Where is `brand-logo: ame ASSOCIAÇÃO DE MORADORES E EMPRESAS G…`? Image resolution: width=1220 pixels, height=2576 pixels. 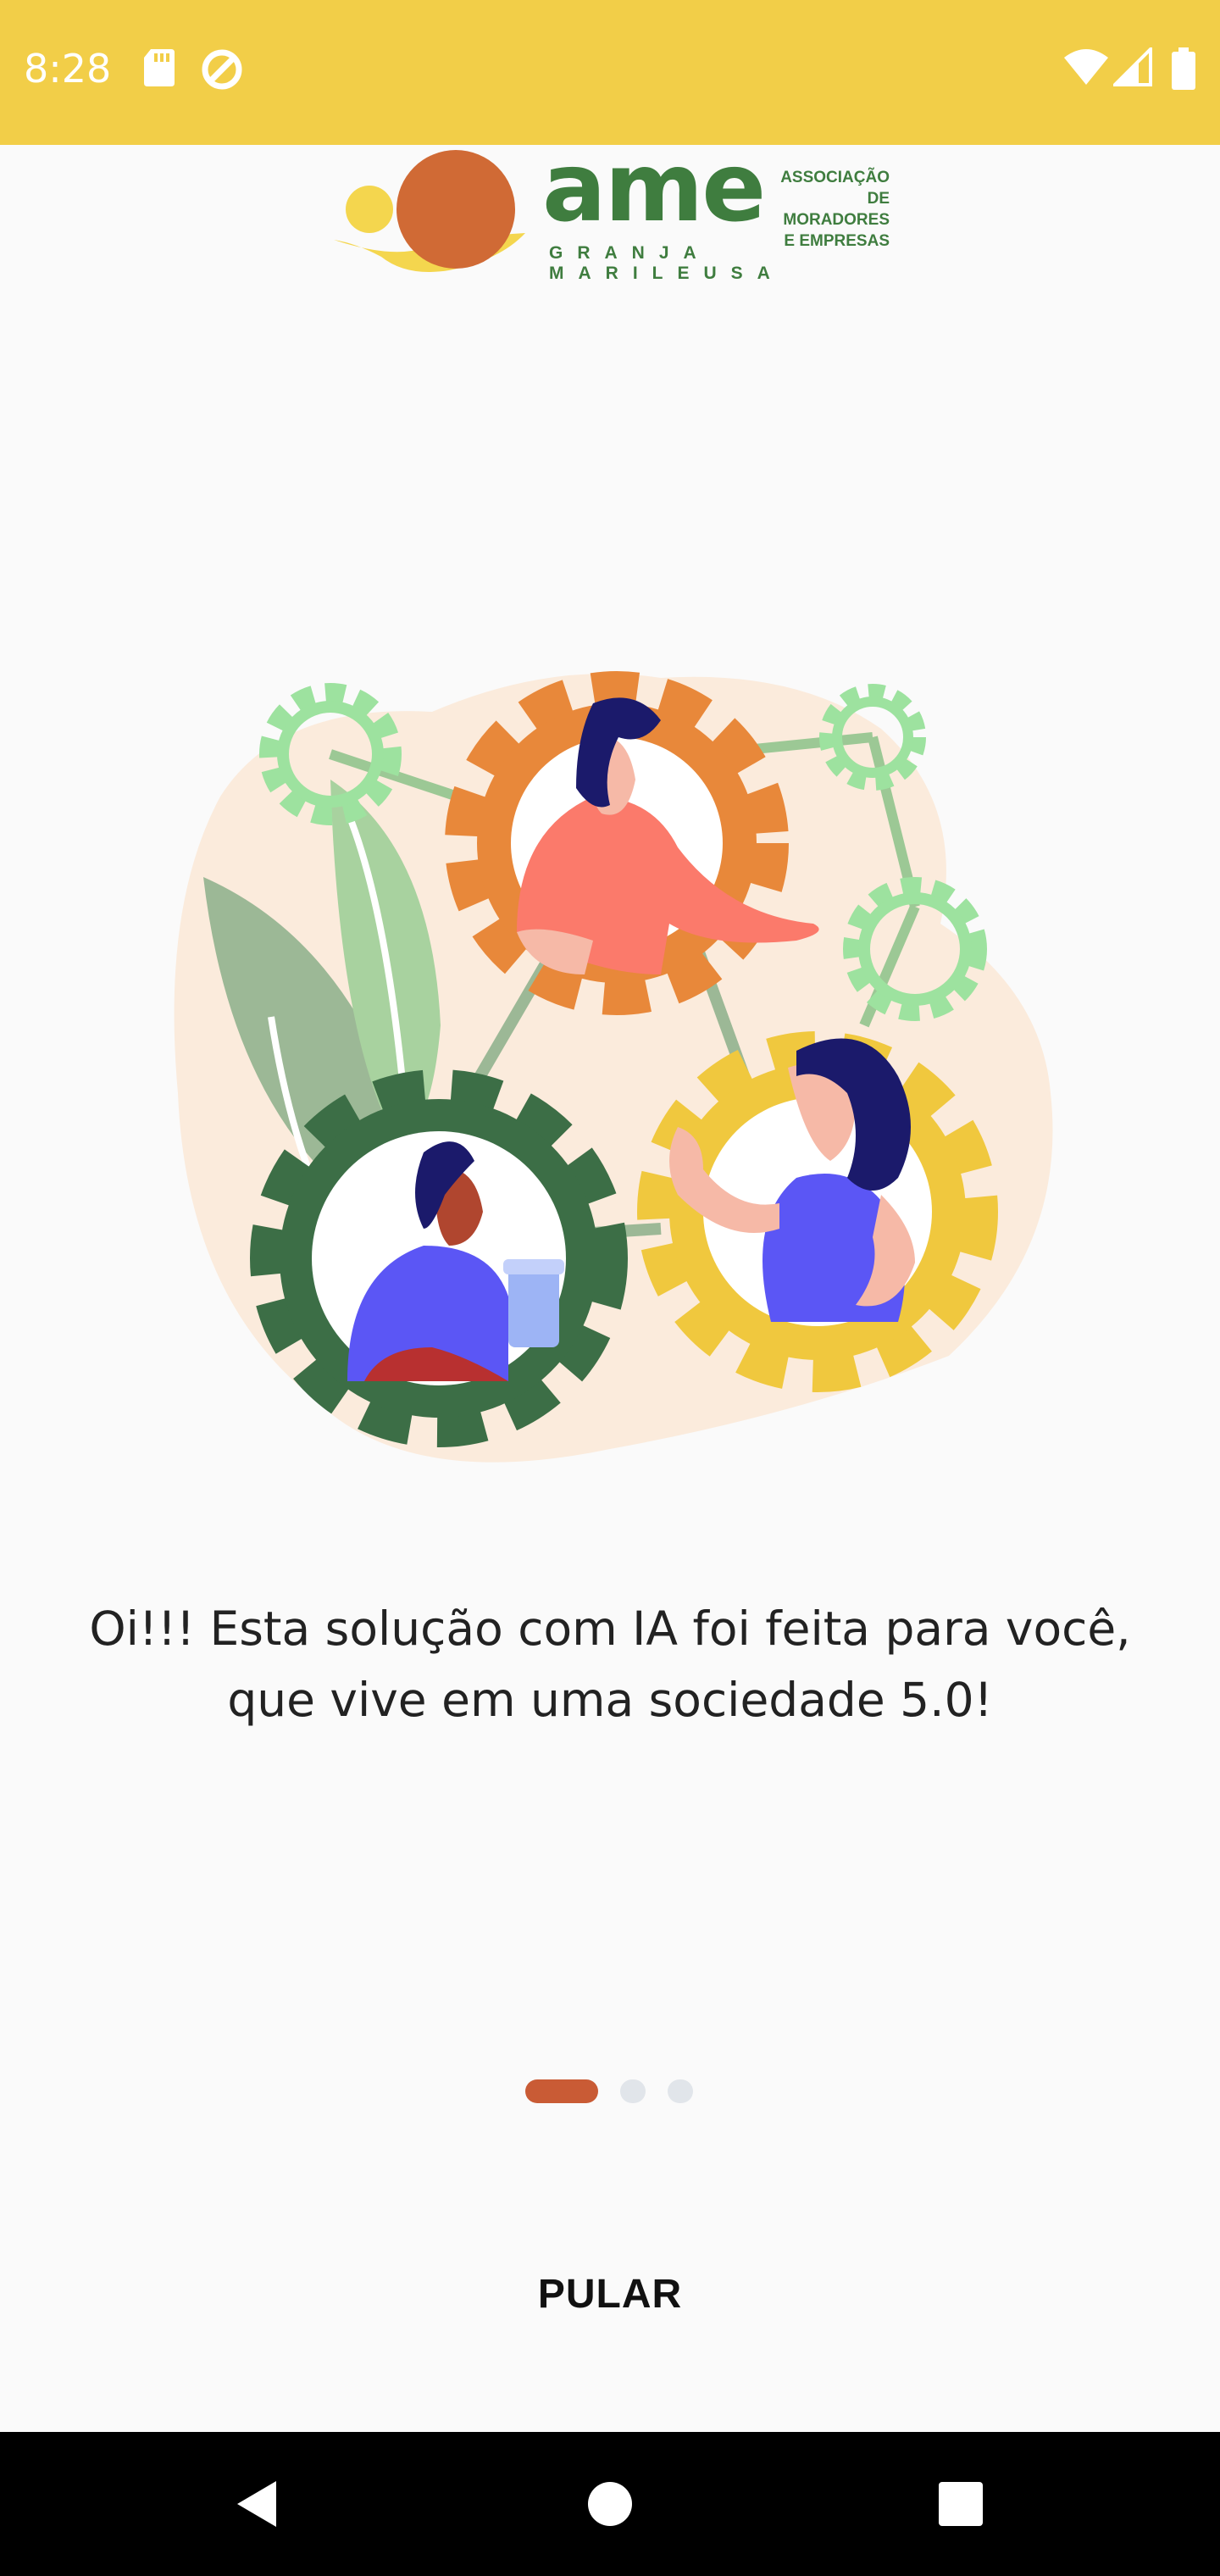
brand-logo: ame ASSOCIAÇÃO DE MORADORES E EMPRESAS G… is located at coordinates (618, 208).